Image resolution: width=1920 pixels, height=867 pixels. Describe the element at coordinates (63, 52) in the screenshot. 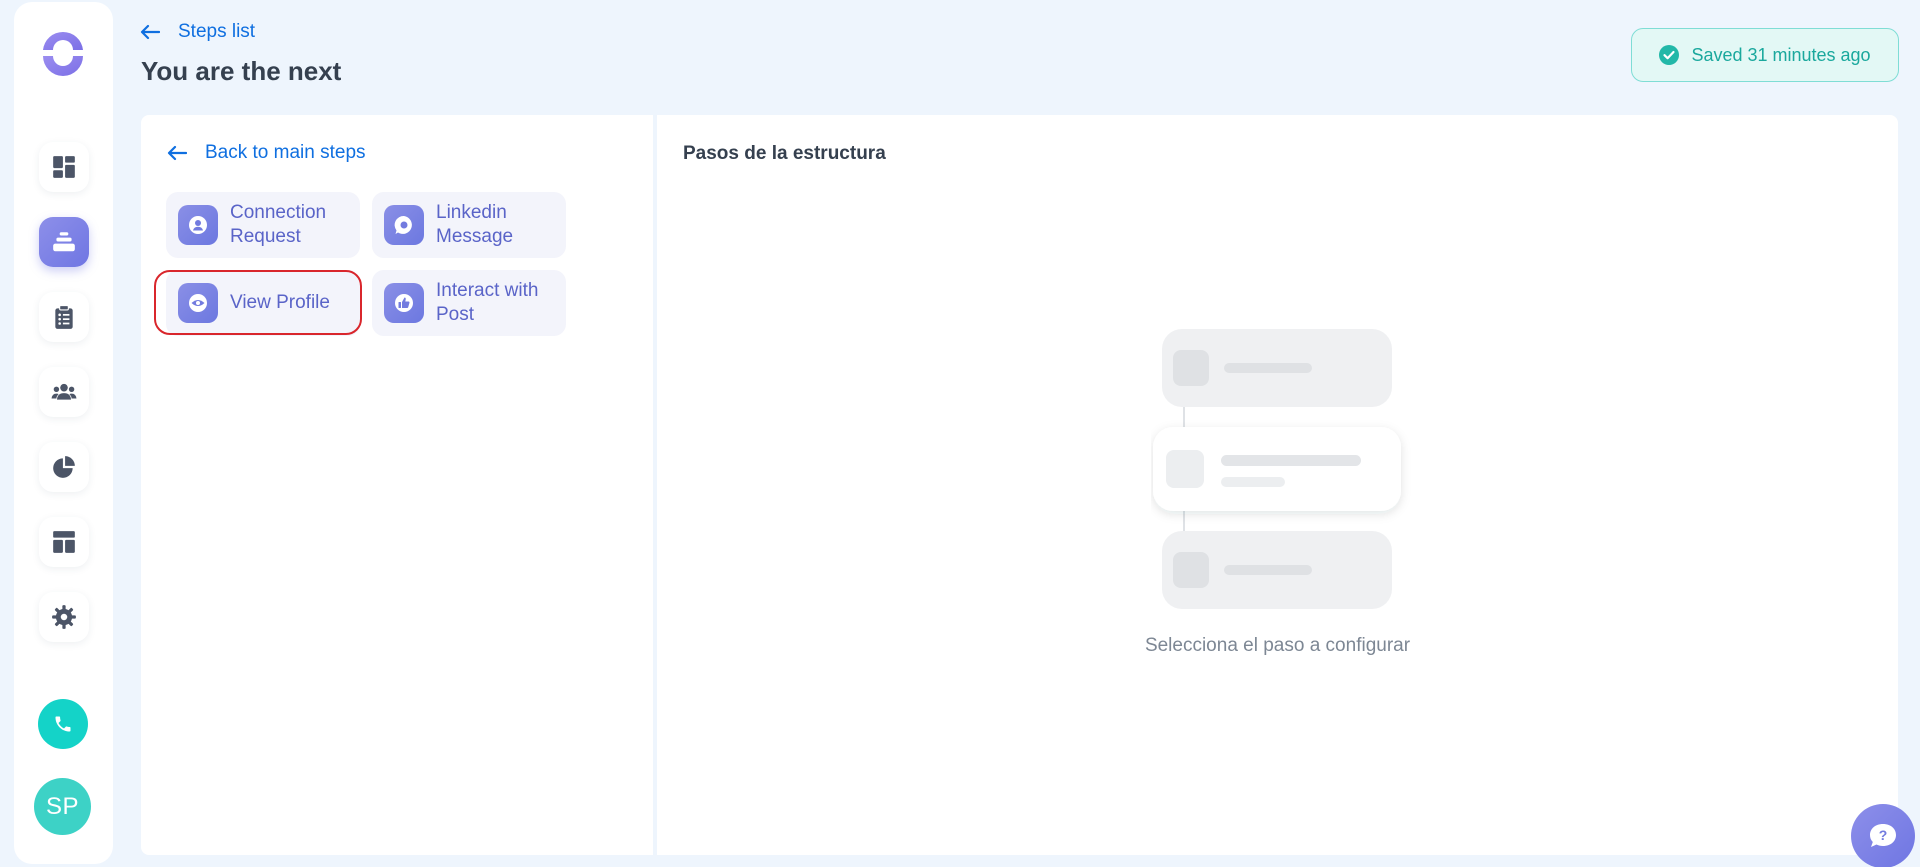

I see `app-logo` at that location.